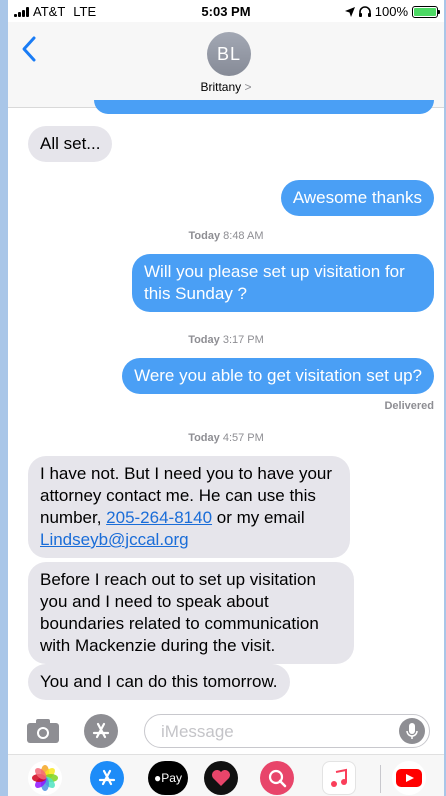 This screenshot has height=796, width=446. What do you see at coordinates (29, 49) in the screenshot?
I see `back-chevron-icon` at bounding box center [29, 49].